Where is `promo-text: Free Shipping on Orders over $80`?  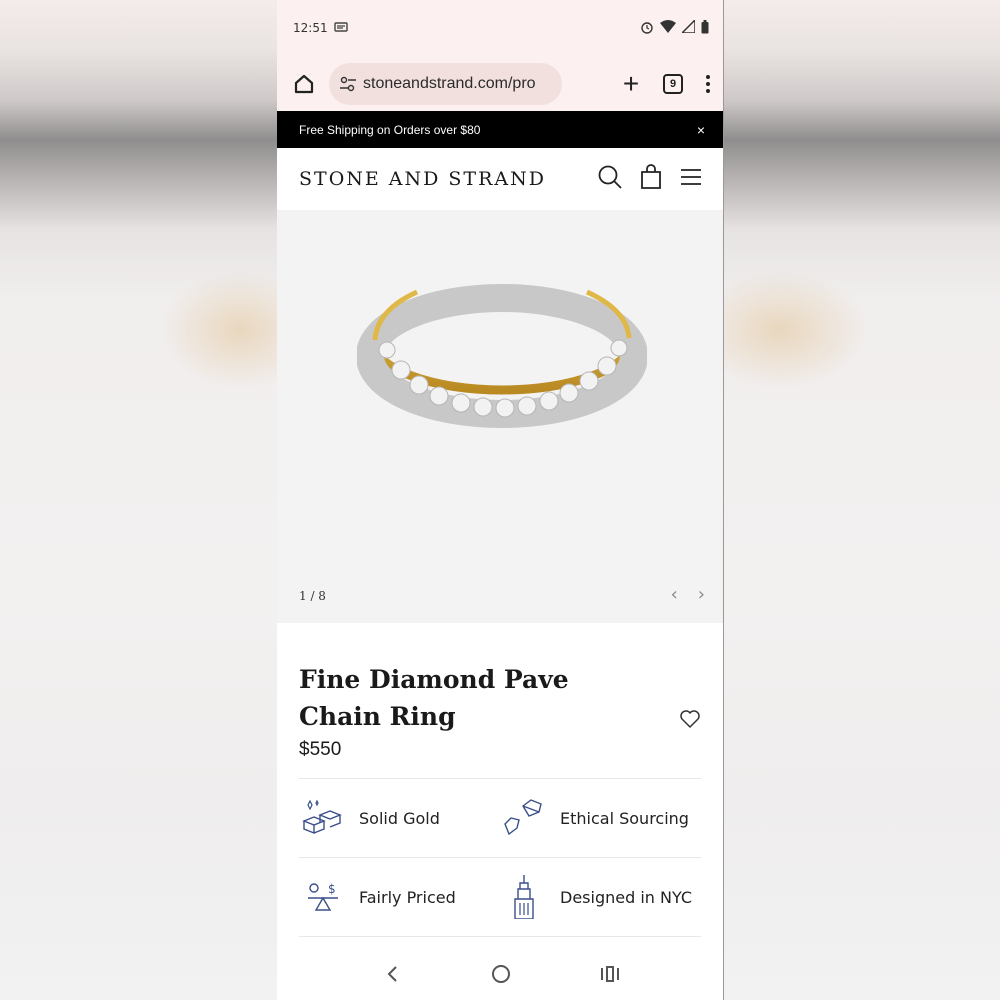
promo-text: Free Shipping on Orders over $80 is located at coordinates (390, 129).